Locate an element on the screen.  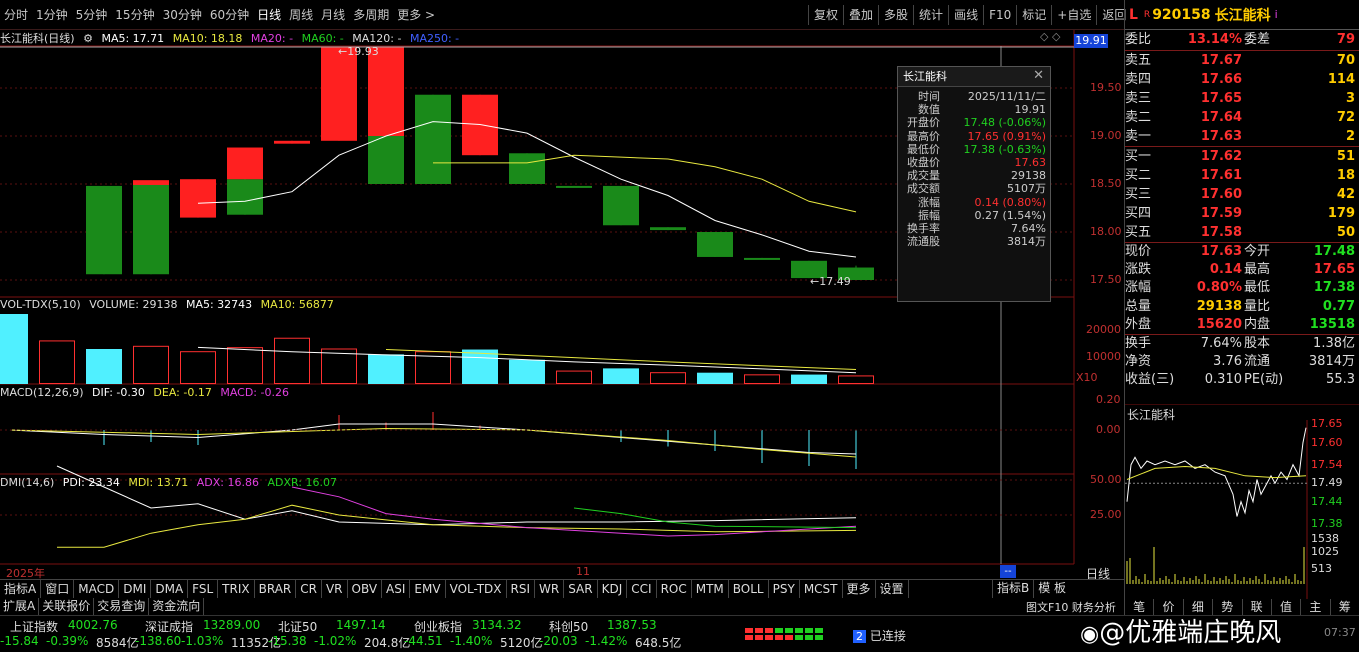
indicator-tab-11: ASI is located at coordinates (396, 589).